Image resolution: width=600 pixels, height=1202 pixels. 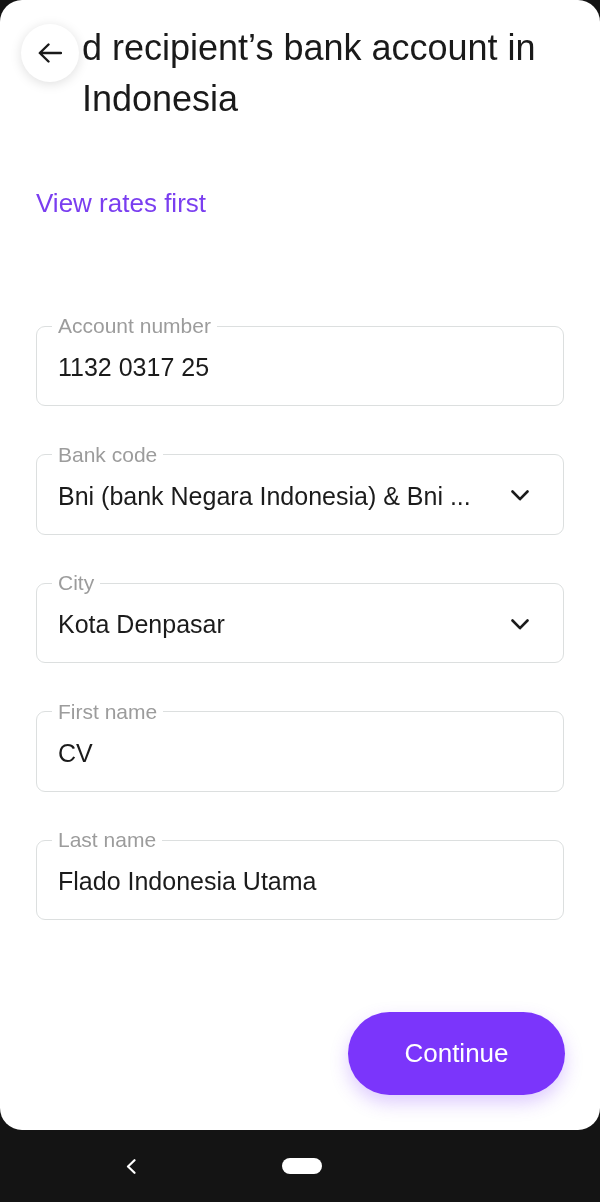 I want to click on field-label: Bank code, so click(x=108, y=454).